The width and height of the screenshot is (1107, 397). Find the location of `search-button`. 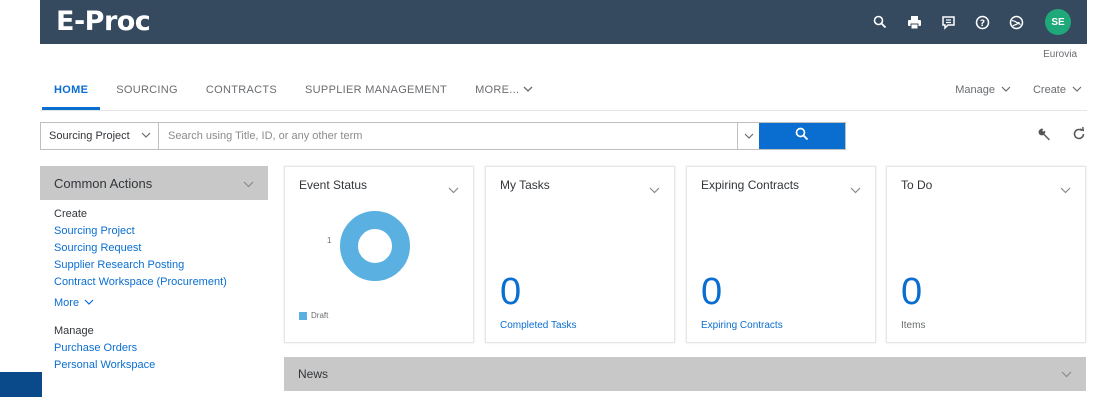

search-button is located at coordinates (802, 136).